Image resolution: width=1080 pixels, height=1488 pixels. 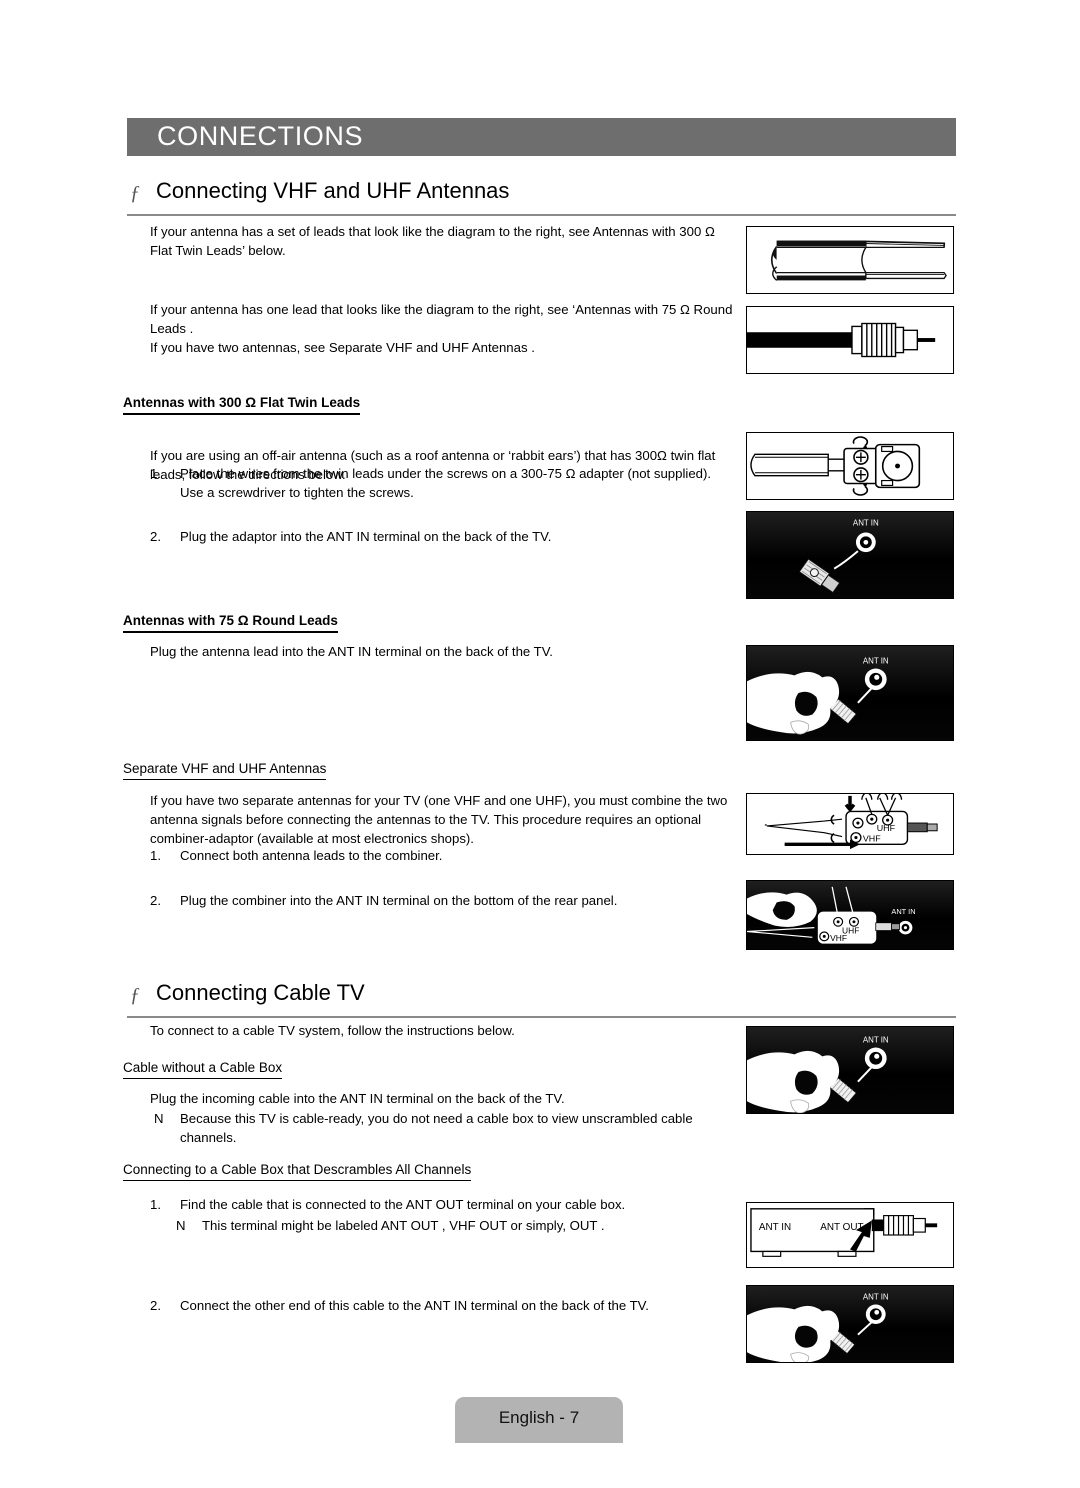 I want to click on subheading-antennas-75-ohm: Antennas with 75 Ω Round Leads, so click(x=230, y=623).